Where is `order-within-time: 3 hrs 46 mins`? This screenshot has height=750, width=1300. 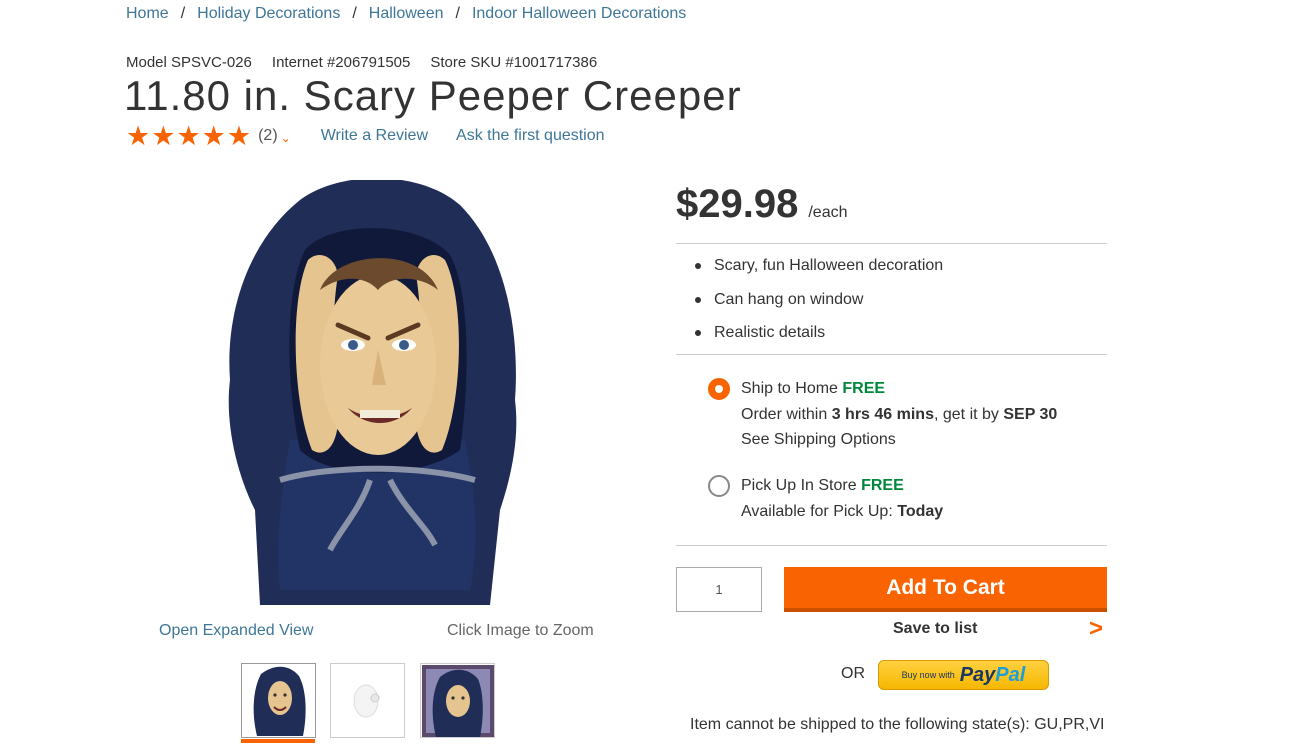 order-within-time: 3 hrs 46 mins is located at coordinates (882, 414).